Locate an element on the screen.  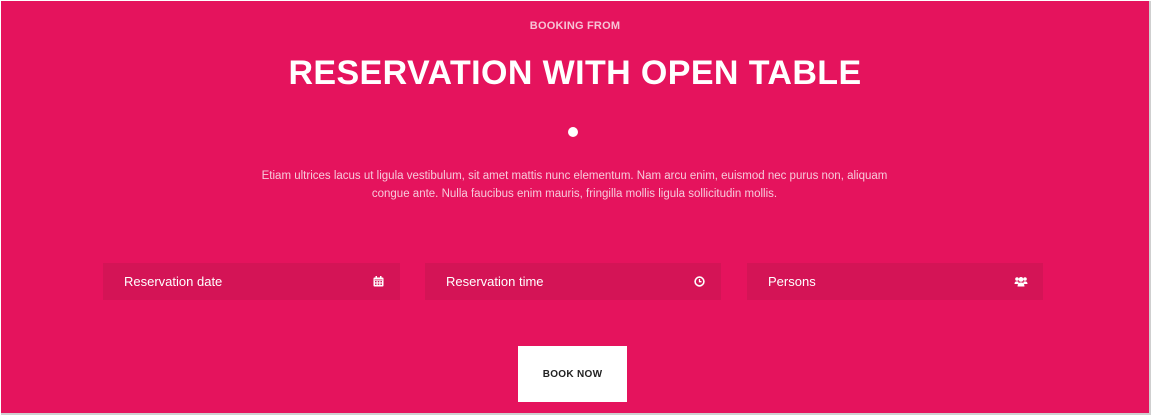
persons-field: Persons is located at coordinates (895, 281).